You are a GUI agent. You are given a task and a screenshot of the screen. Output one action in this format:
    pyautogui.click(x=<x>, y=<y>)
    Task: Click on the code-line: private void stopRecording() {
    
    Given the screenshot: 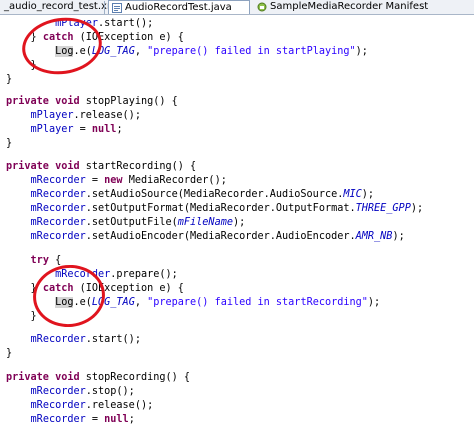 What is the action you would take?
    pyautogui.click(x=98, y=377)
    